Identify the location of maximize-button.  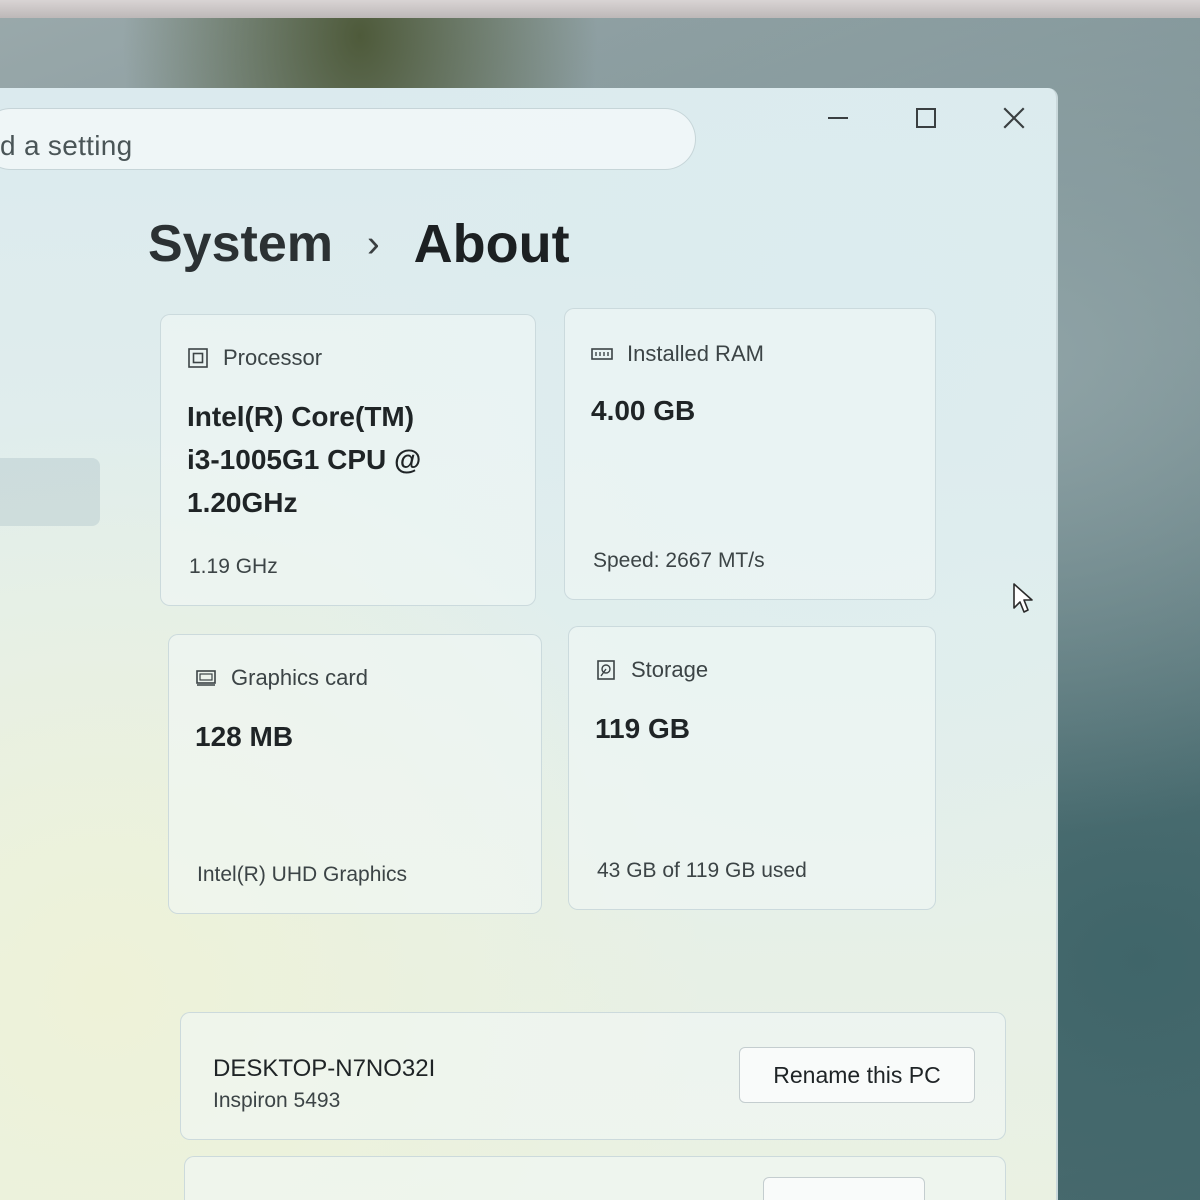
(926, 118).